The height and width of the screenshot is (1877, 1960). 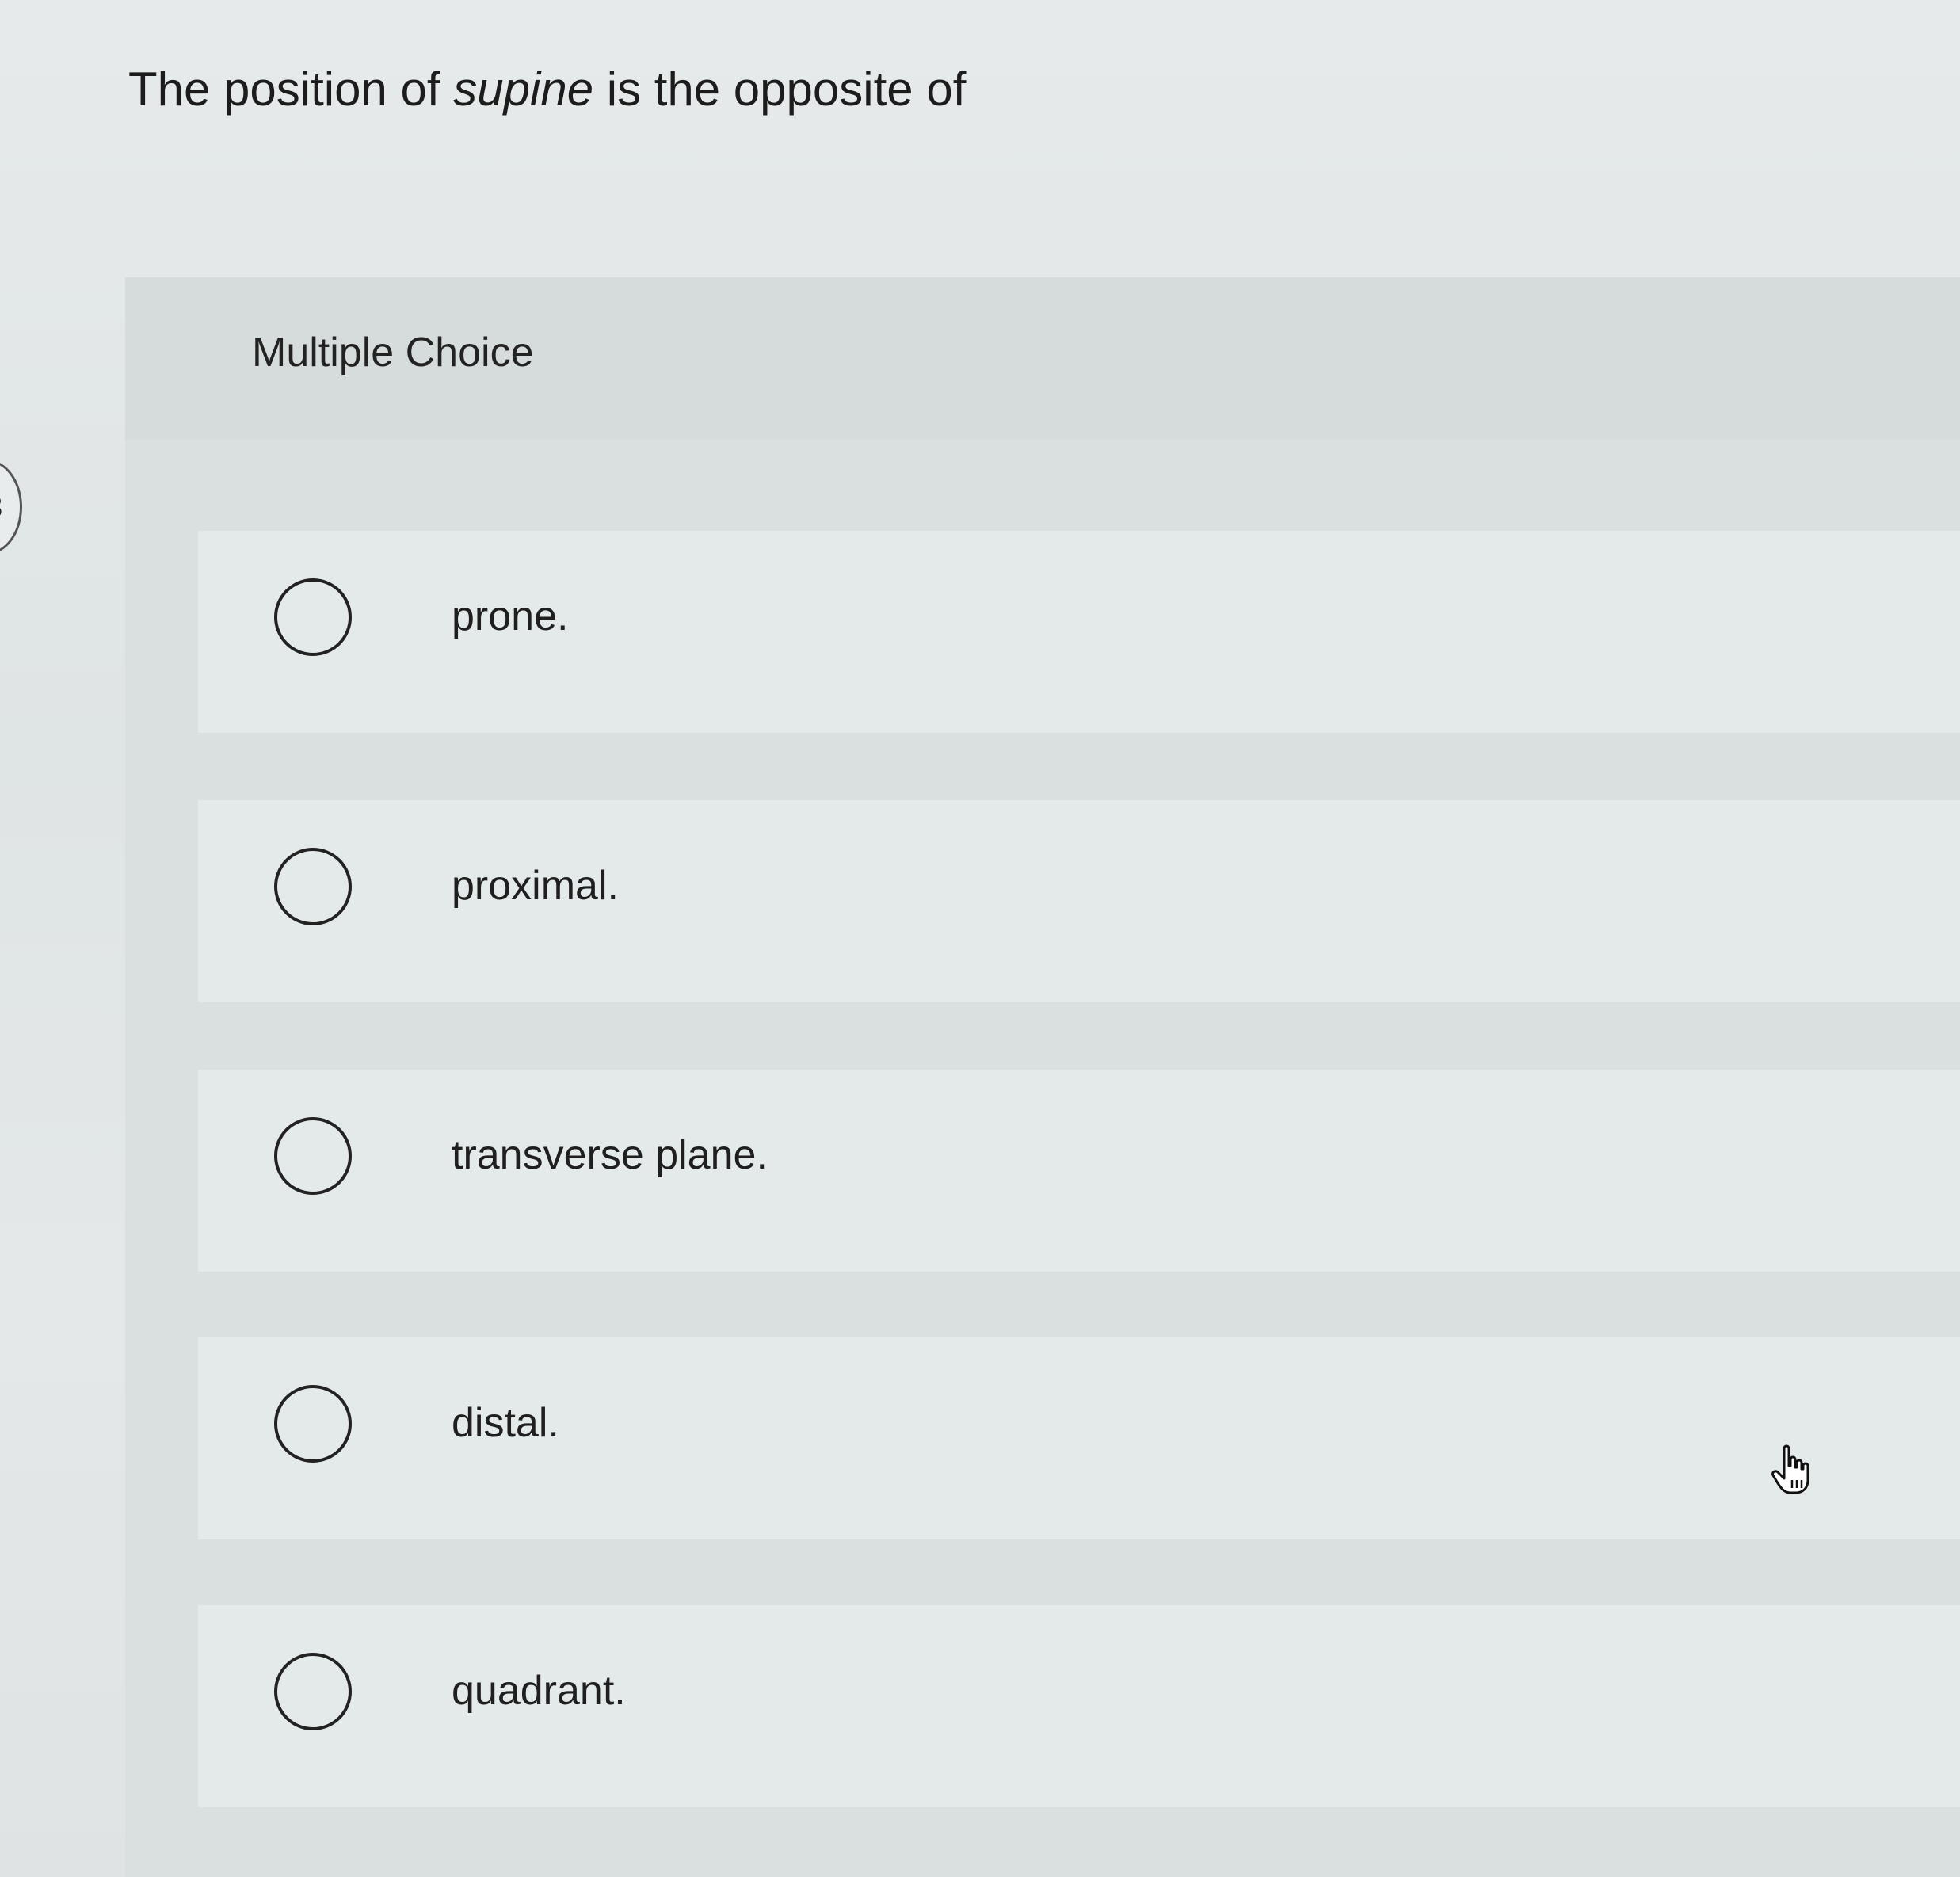 What do you see at coordinates (291, 89) in the screenshot?
I see `question-text-before: The position of` at bounding box center [291, 89].